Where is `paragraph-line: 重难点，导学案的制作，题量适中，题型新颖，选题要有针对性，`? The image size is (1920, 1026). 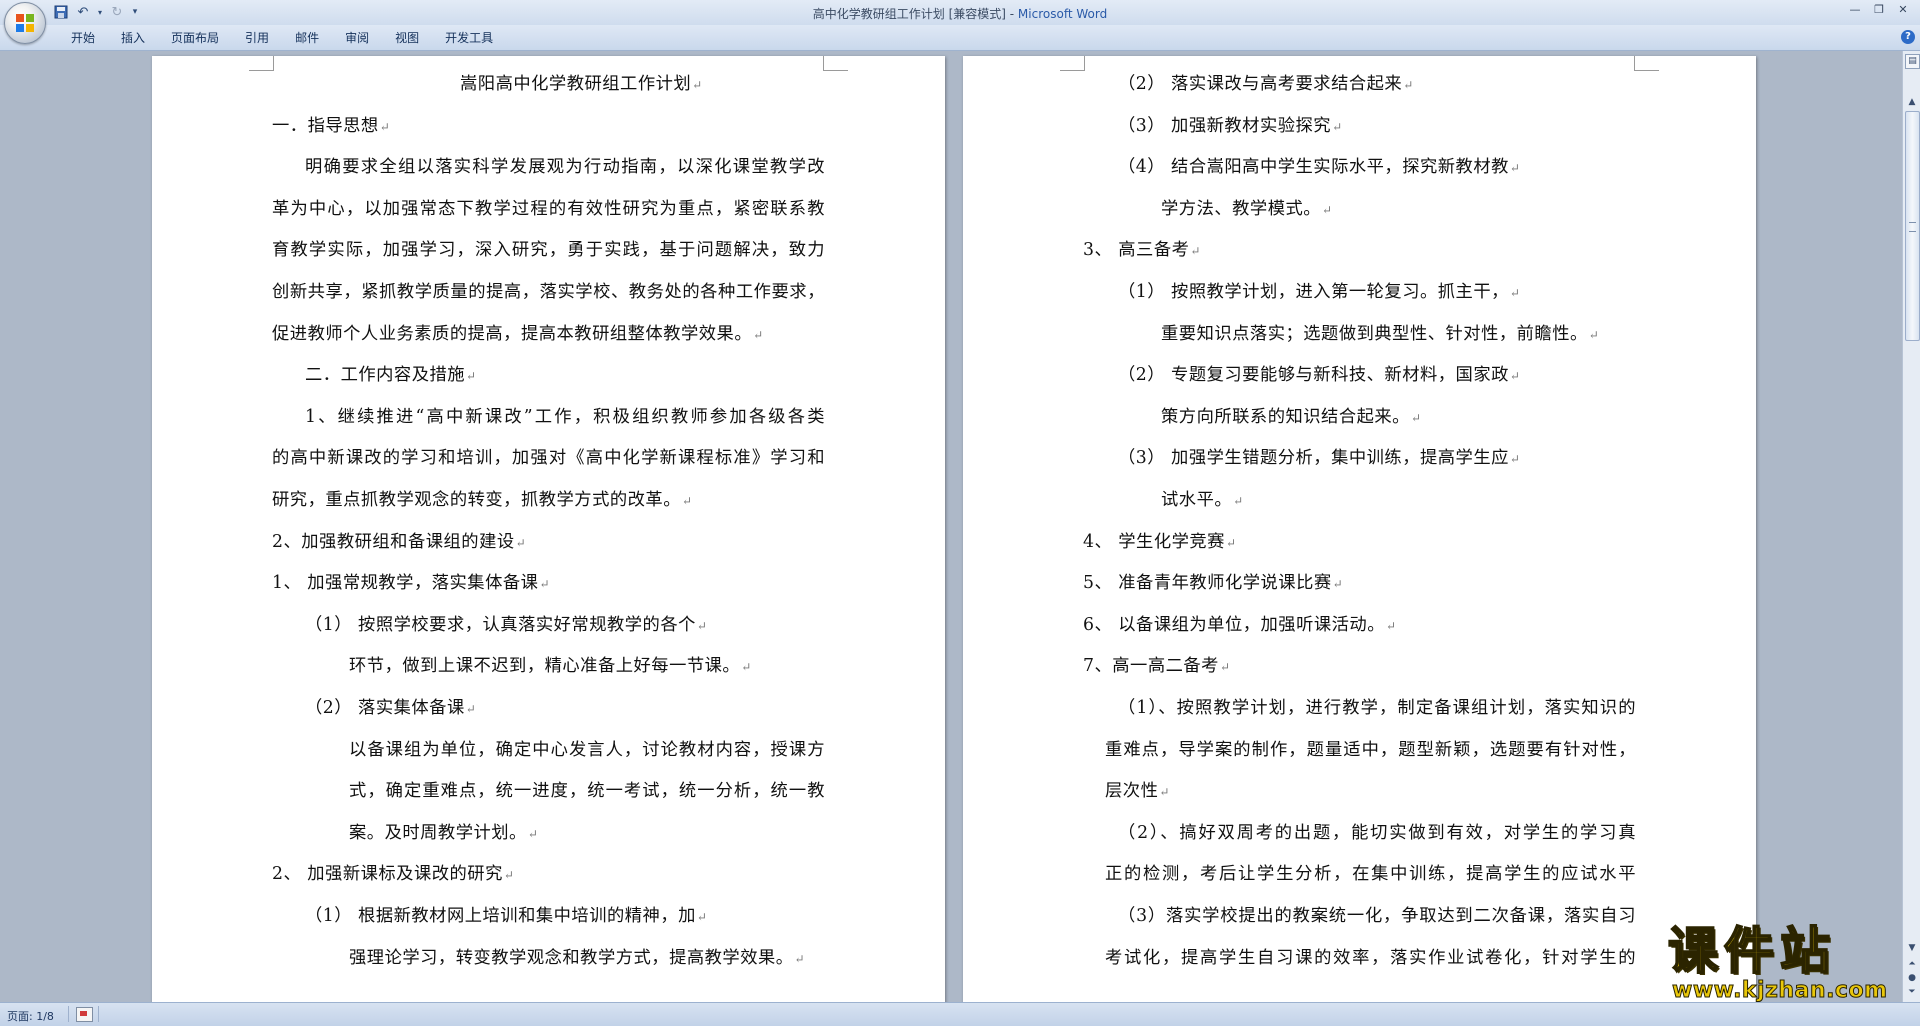
paragraph-line: 重难点，导学案的制作，题量适中，题型新颖，选题要有针对性， is located at coordinates (1370, 750).